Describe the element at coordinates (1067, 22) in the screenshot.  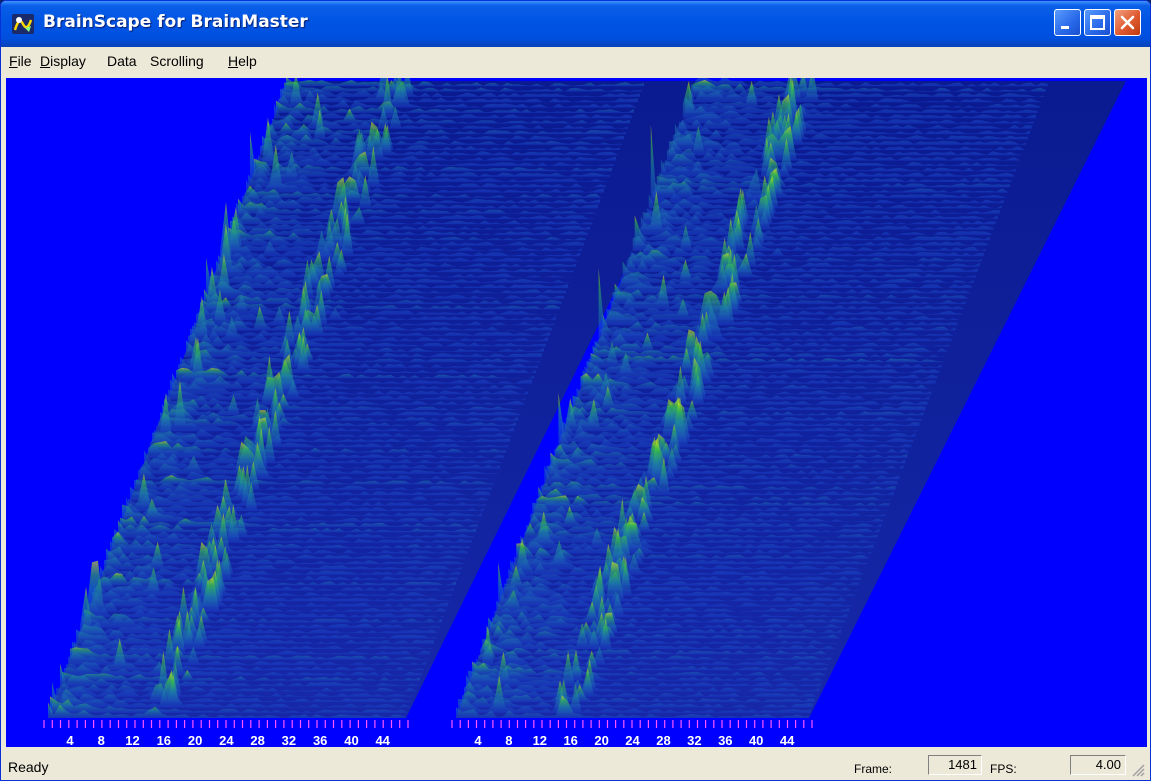
I see `minimize-button` at that location.